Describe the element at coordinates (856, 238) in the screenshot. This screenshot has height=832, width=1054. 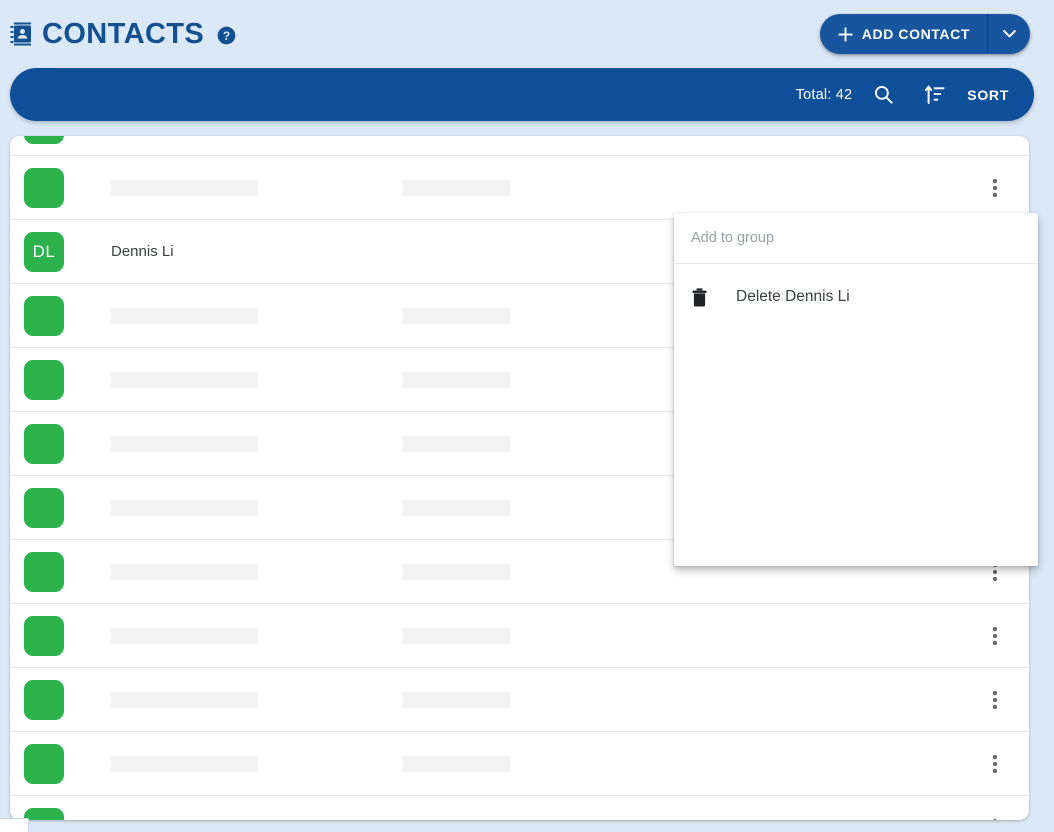
I see `menu-section-add-to-group: Add to group` at that location.